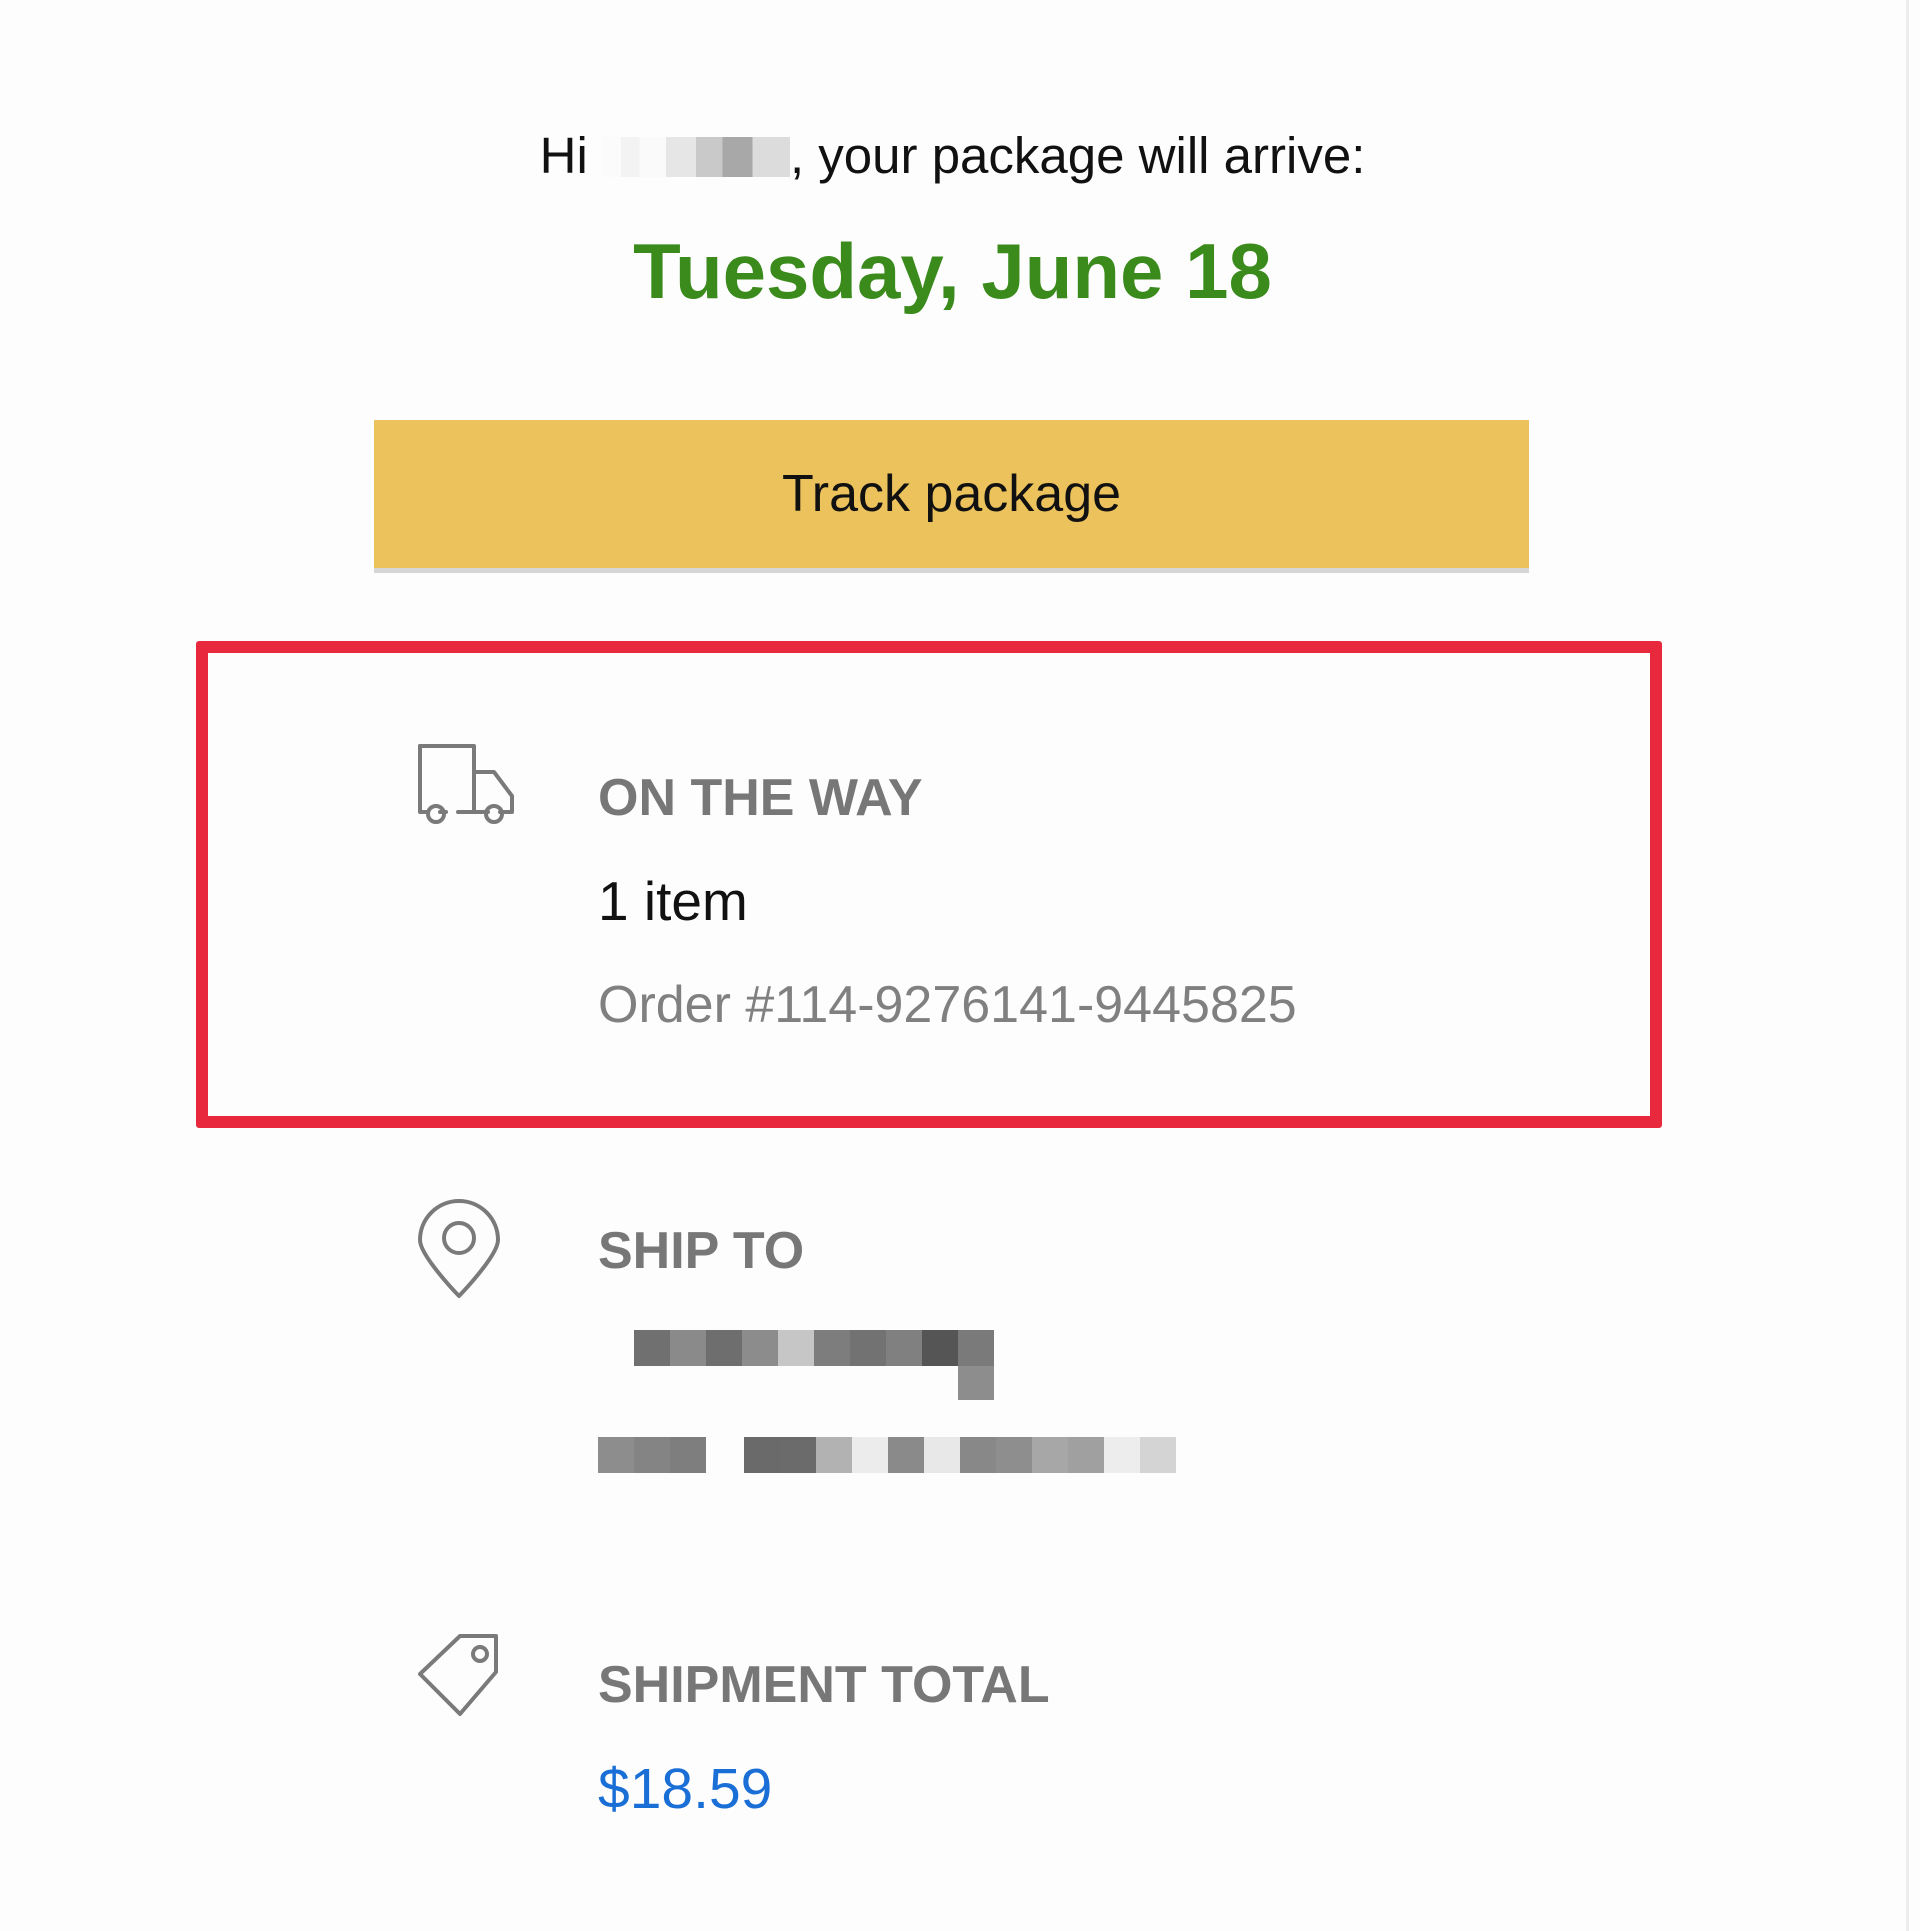  Describe the element at coordinates (695, 157) in the screenshot. I see `redacted-recipient-name` at that location.